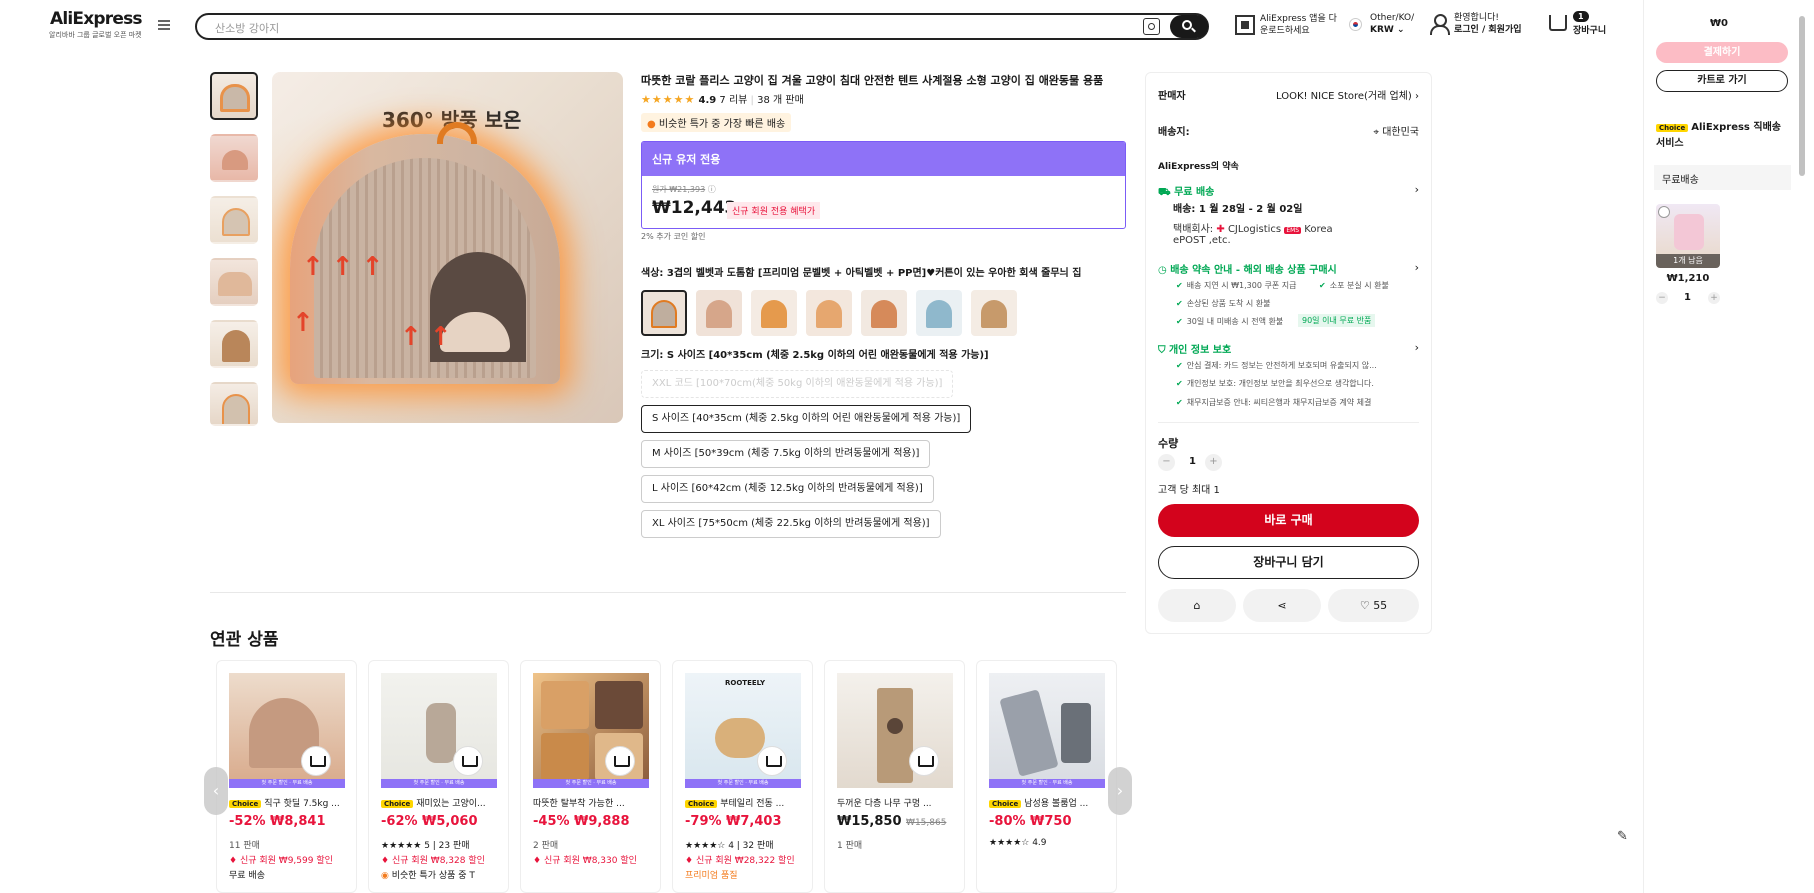 The height and width of the screenshot is (893, 1814). Describe the element at coordinates (1664, 212) in the screenshot. I see `cart-item-checkbox` at that location.